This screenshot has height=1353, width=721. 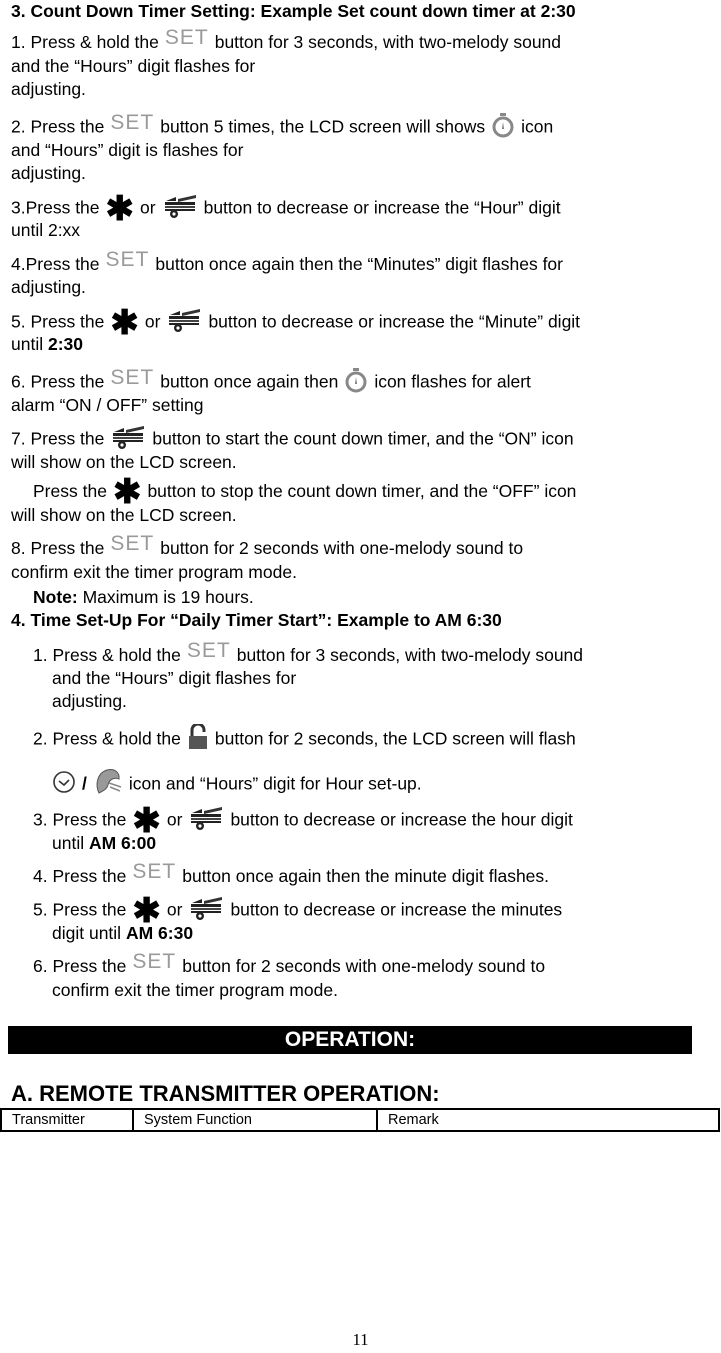 What do you see at coordinates (104, 843) in the screenshot?
I see `s4-step3-line2: until AM 6:00` at bounding box center [104, 843].